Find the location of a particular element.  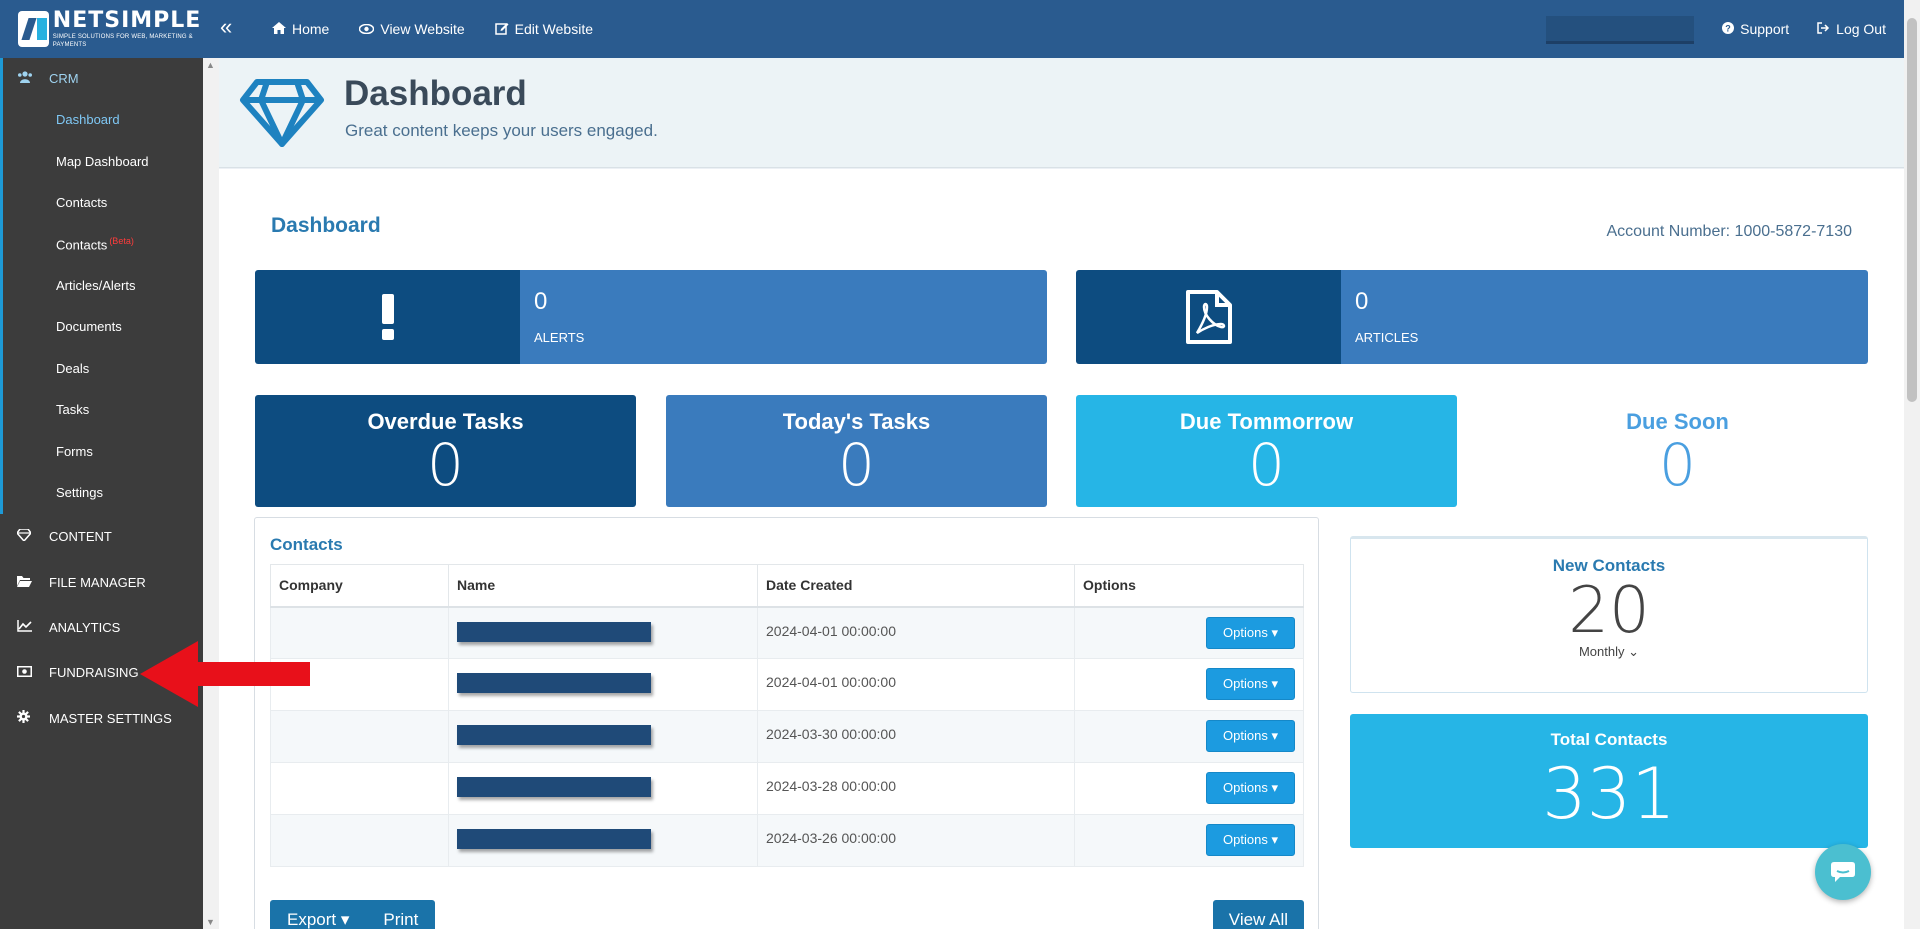

logout-label: Log Out is located at coordinates (1861, 29).